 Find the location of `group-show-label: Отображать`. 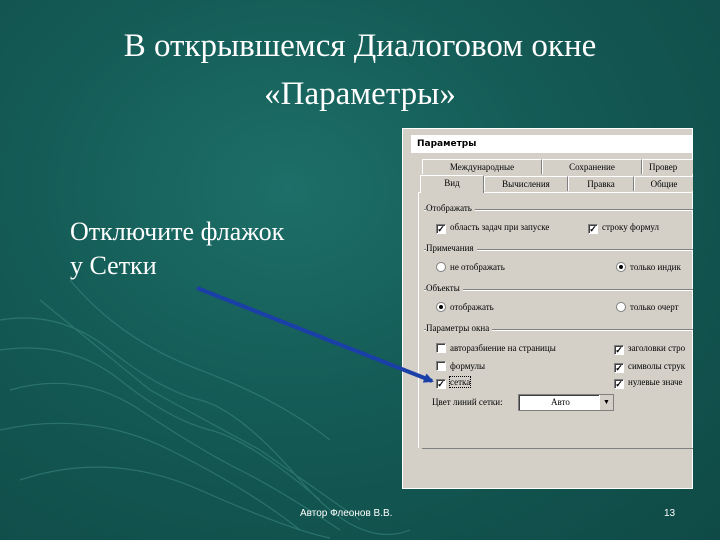

group-show-label: Отображать is located at coordinates (450, 208).